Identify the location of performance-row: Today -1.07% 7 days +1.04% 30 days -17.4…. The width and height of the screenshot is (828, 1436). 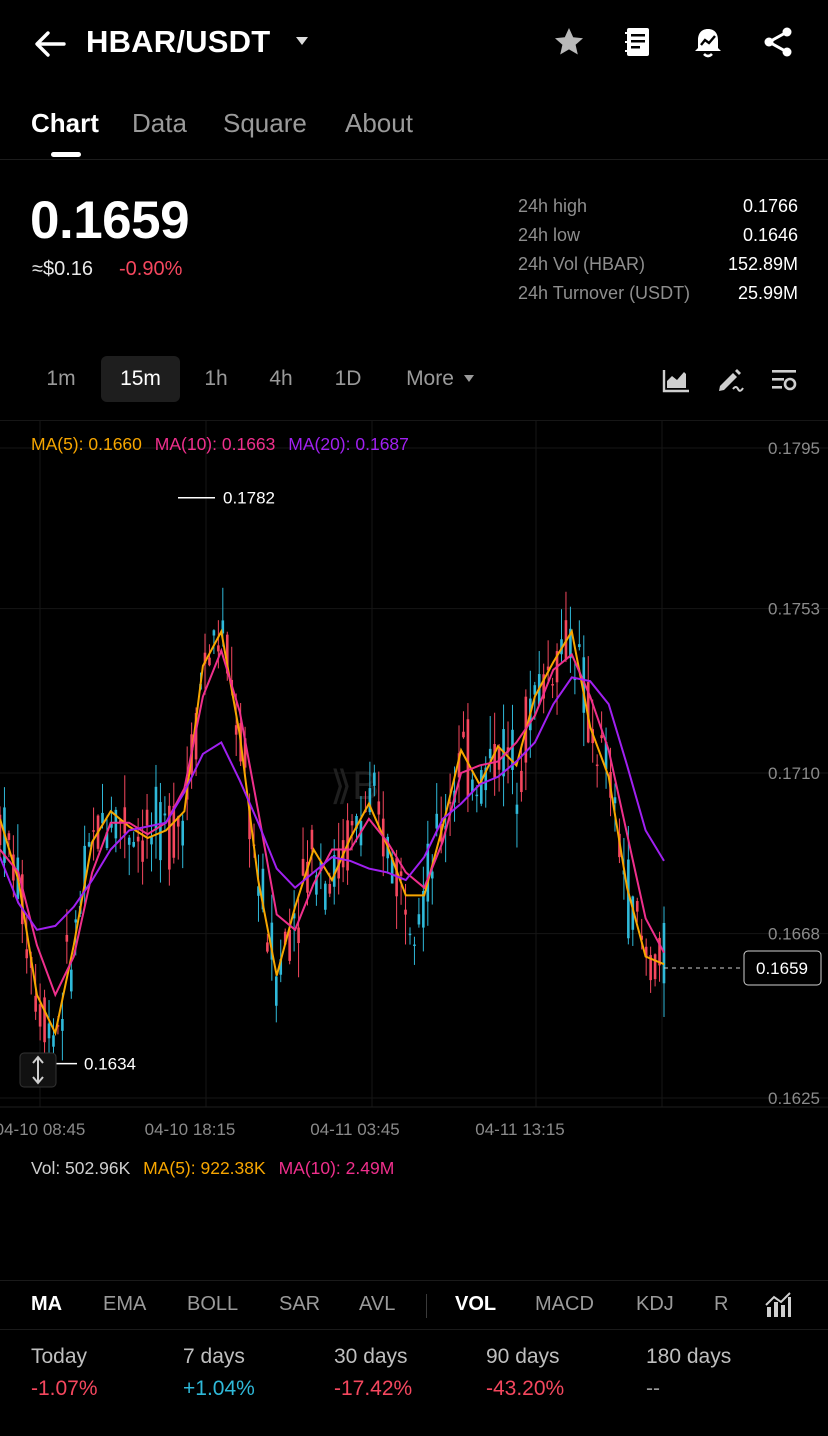
(414, 1385).